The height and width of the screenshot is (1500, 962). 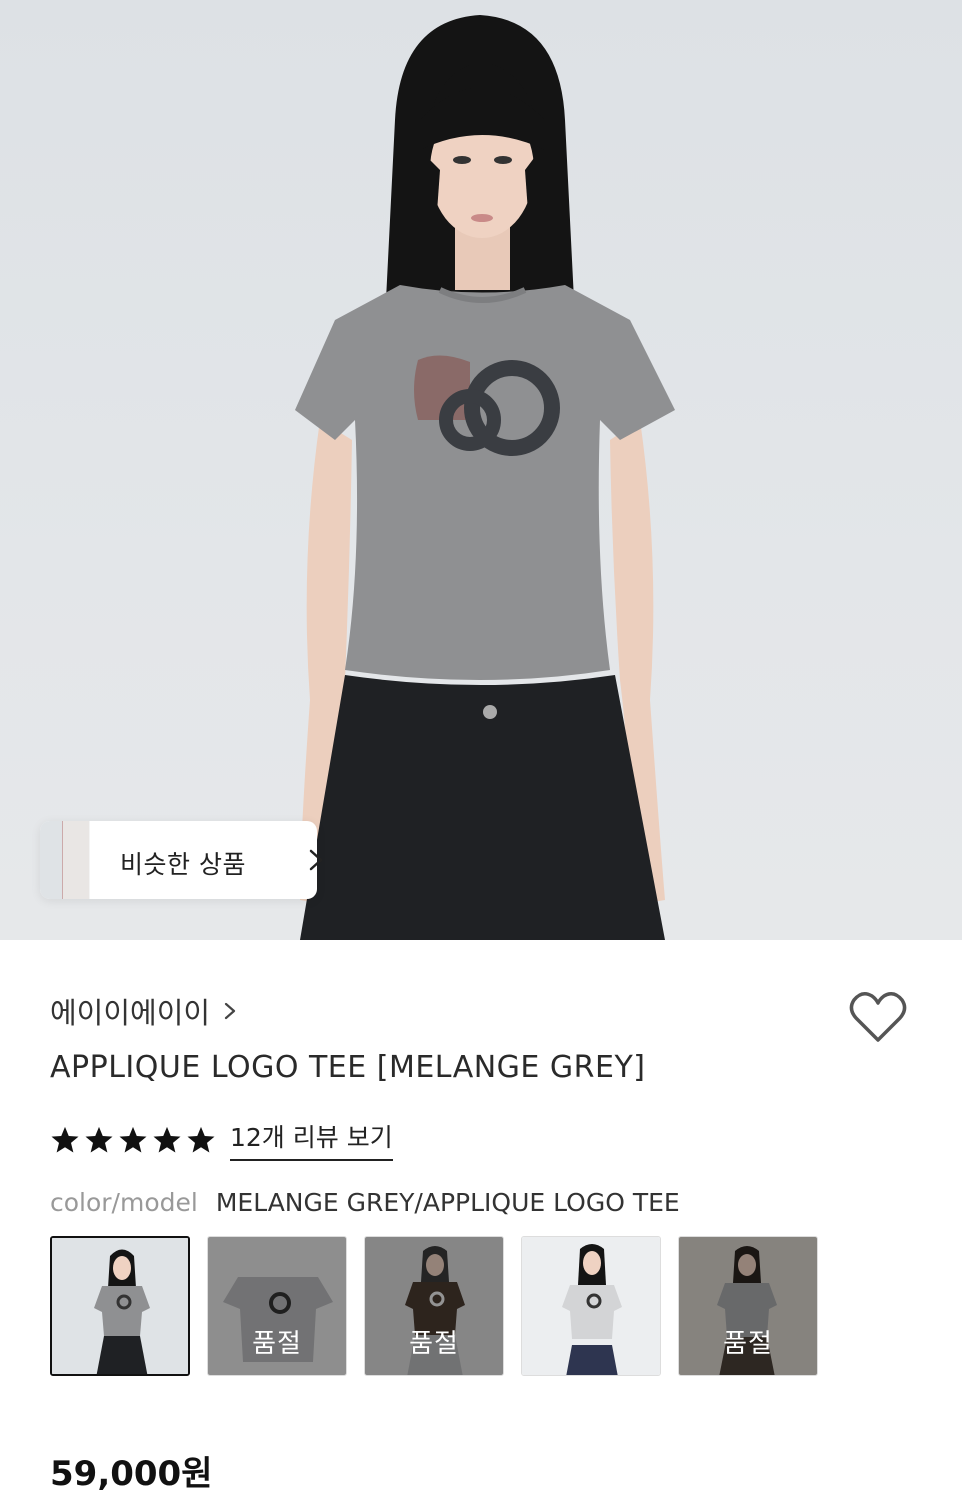 I want to click on rating-stars, so click(x=133, y=1140).